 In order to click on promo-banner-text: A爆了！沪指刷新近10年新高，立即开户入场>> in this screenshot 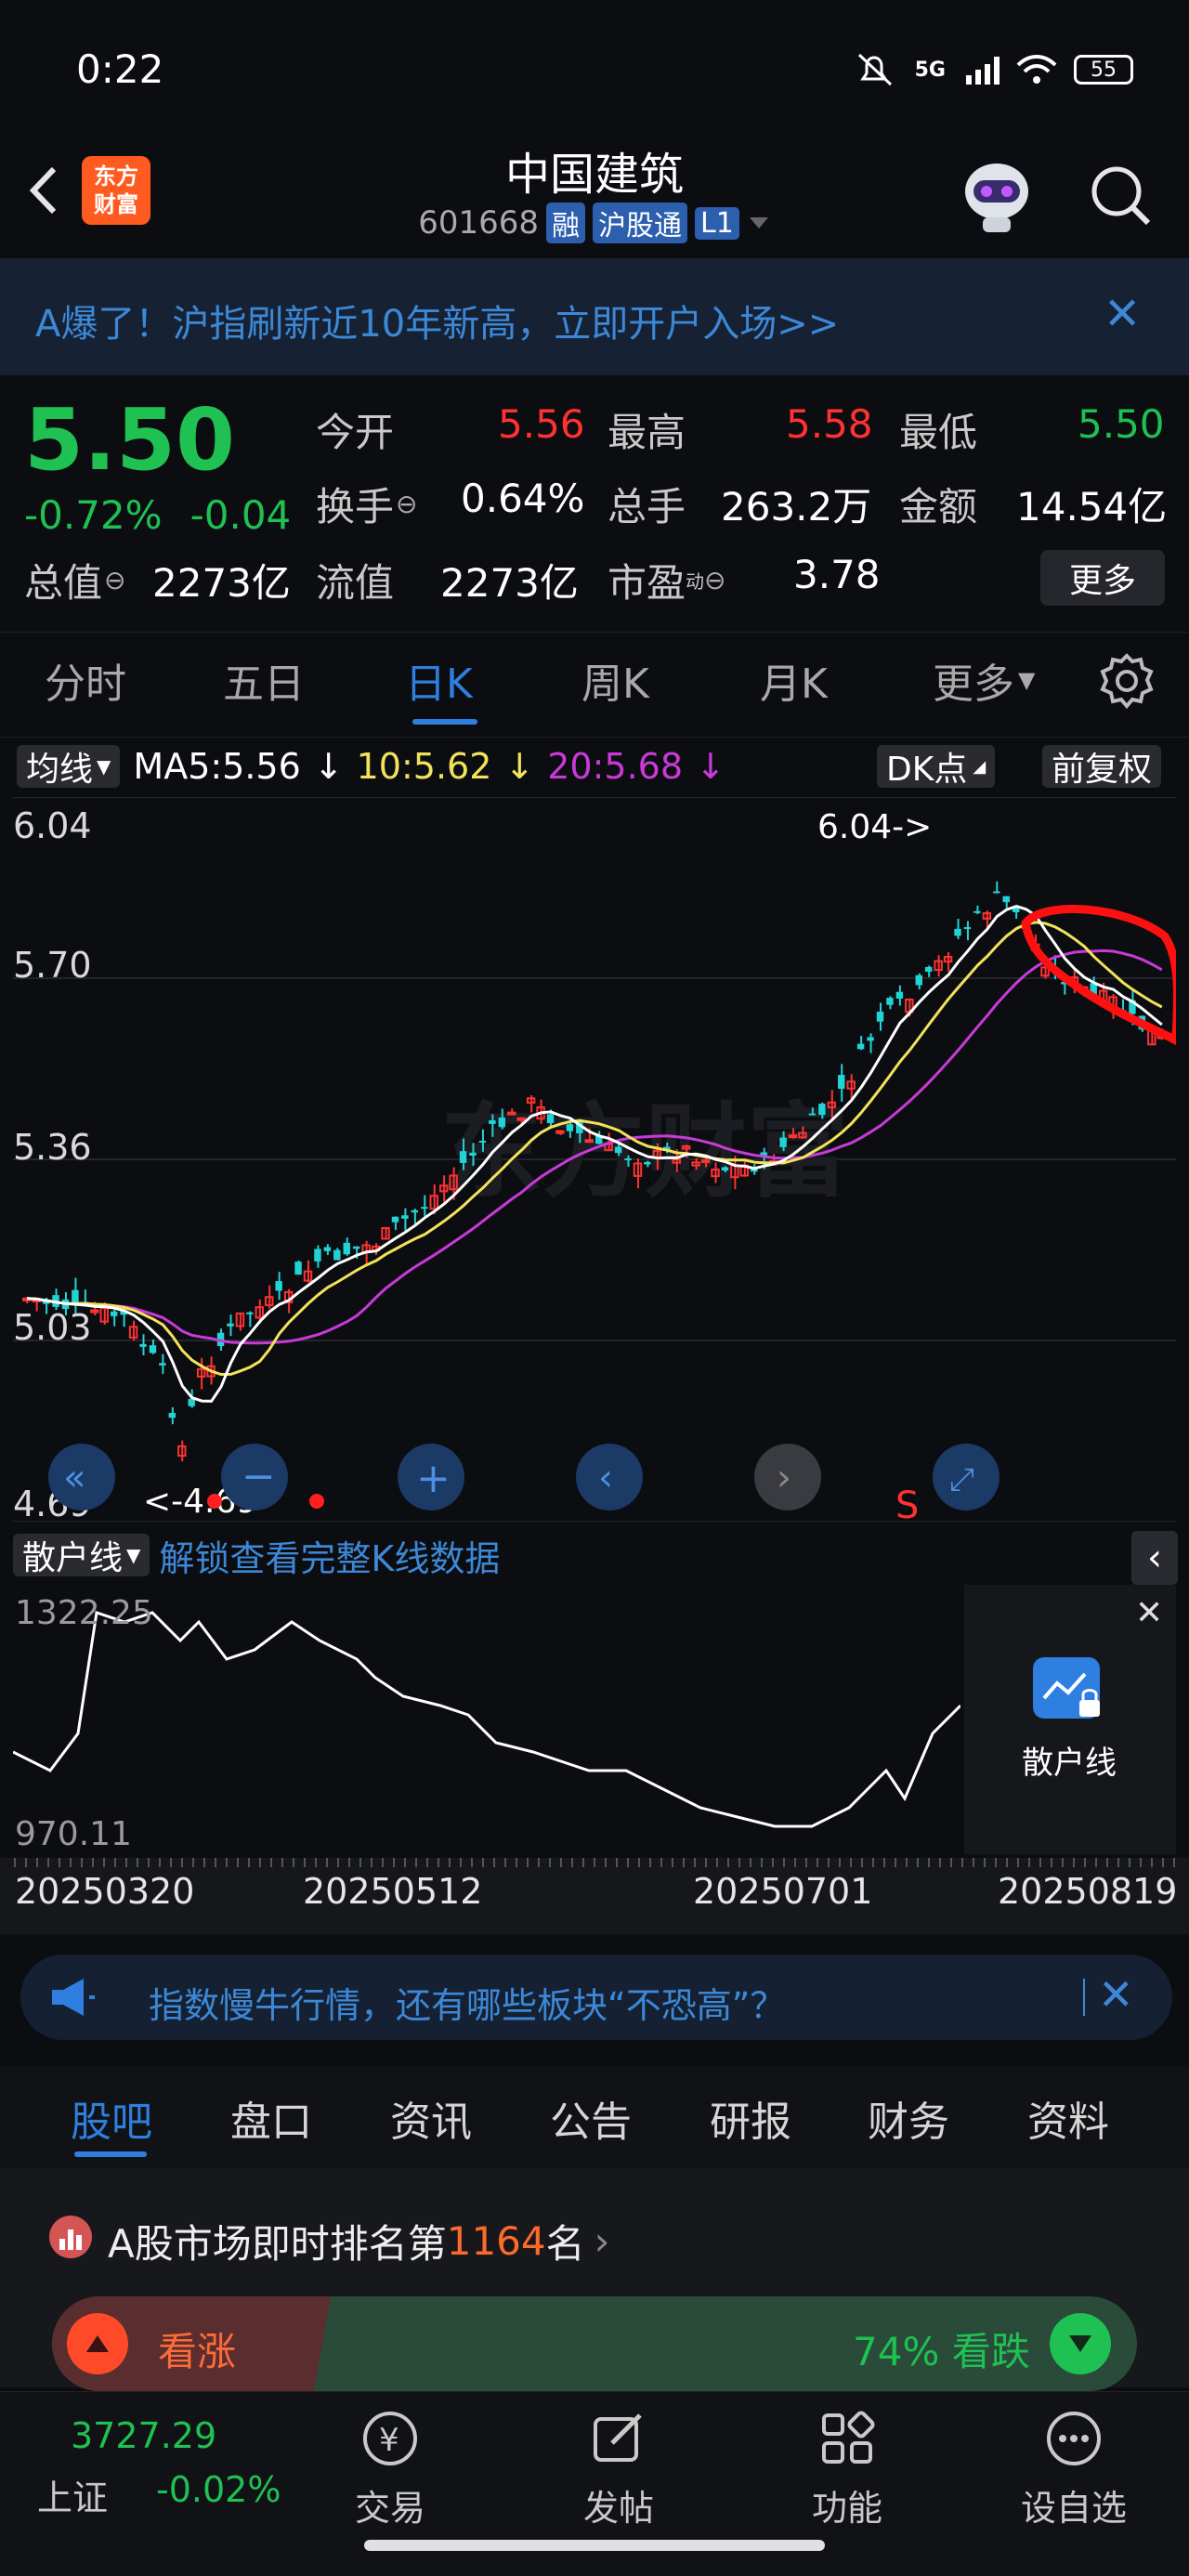, I will do `click(437, 320)`.